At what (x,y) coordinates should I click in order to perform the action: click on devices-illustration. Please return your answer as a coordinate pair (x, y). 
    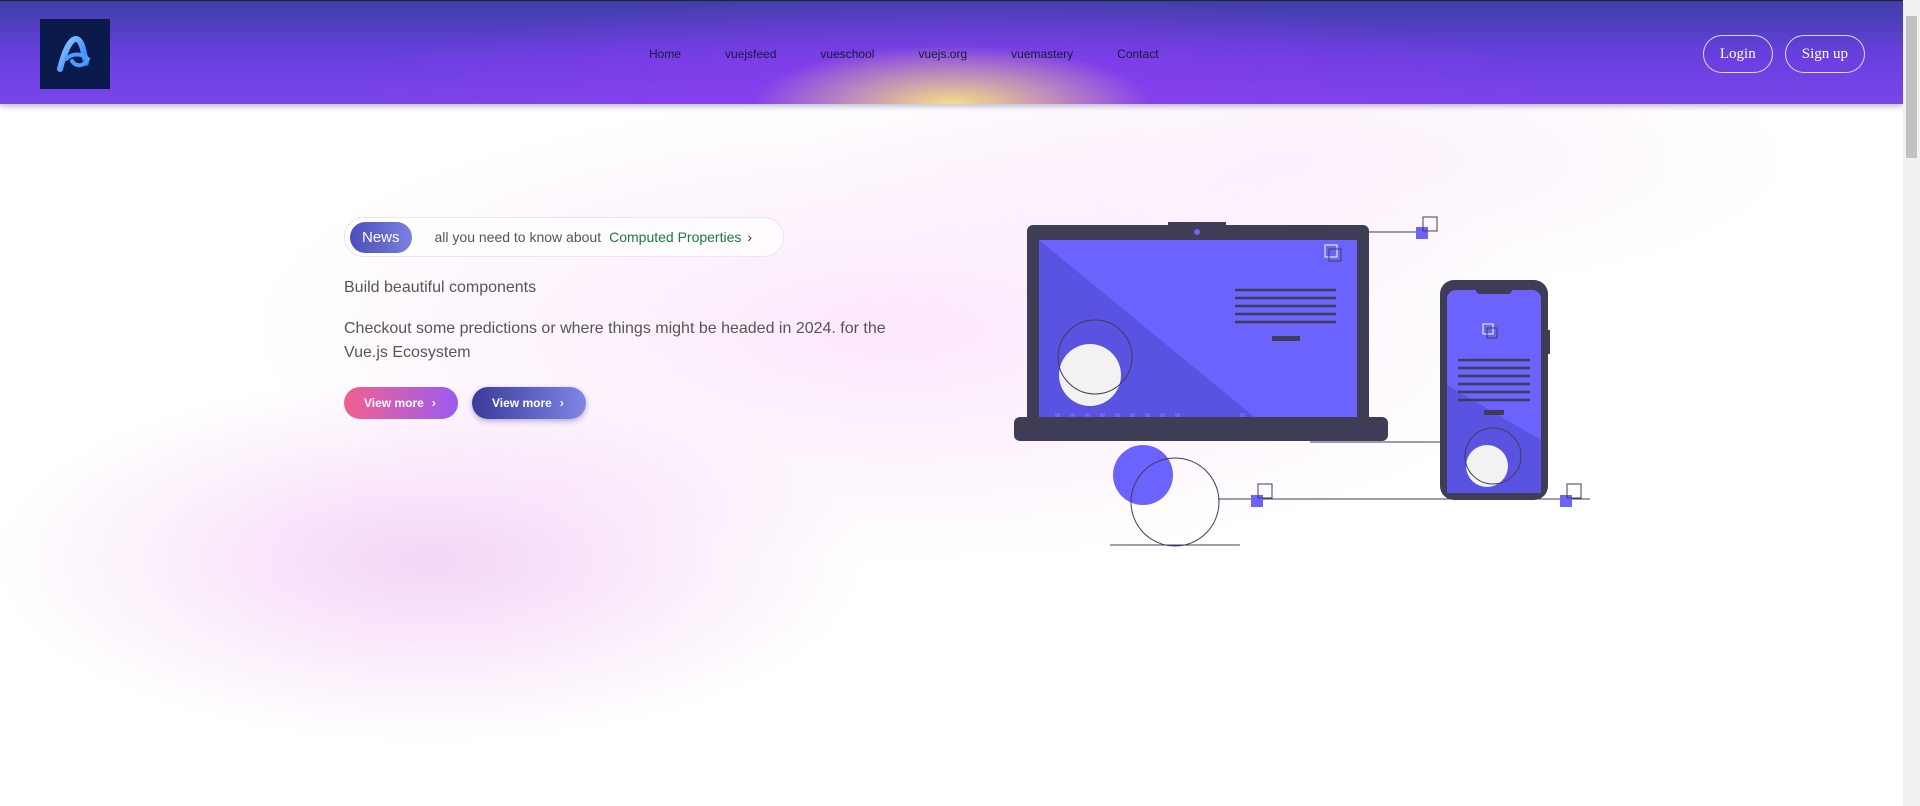
    Looking at the image, I should click on (1310, 387).